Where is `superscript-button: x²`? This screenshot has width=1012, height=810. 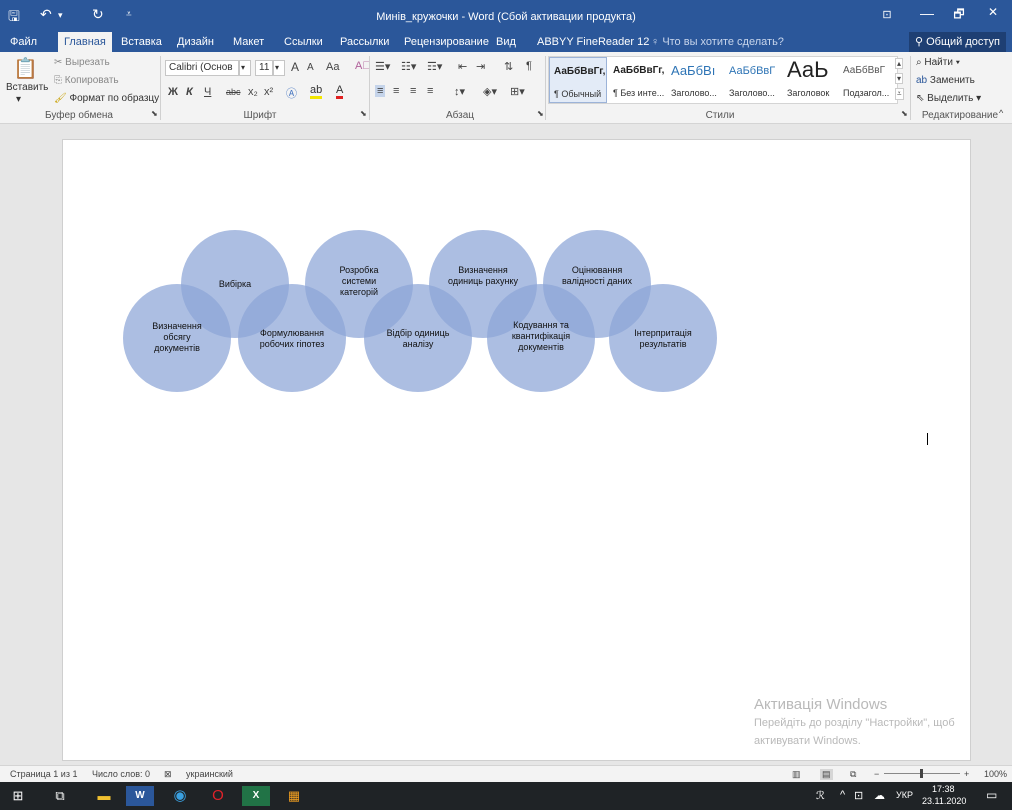
superscript-button: x² is located at coordinates (268, 92).